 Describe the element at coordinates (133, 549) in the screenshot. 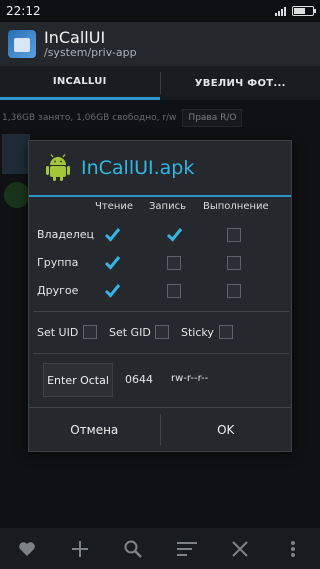

I see `search-icon` at that location.